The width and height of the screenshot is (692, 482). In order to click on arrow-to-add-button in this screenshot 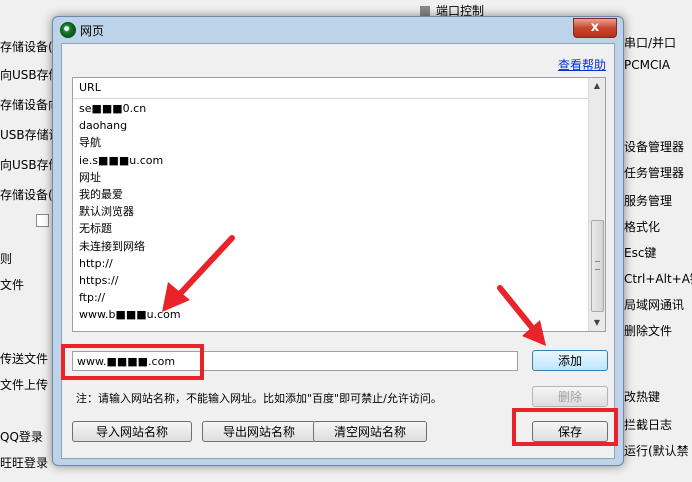, I will do `click(521, 315)`.